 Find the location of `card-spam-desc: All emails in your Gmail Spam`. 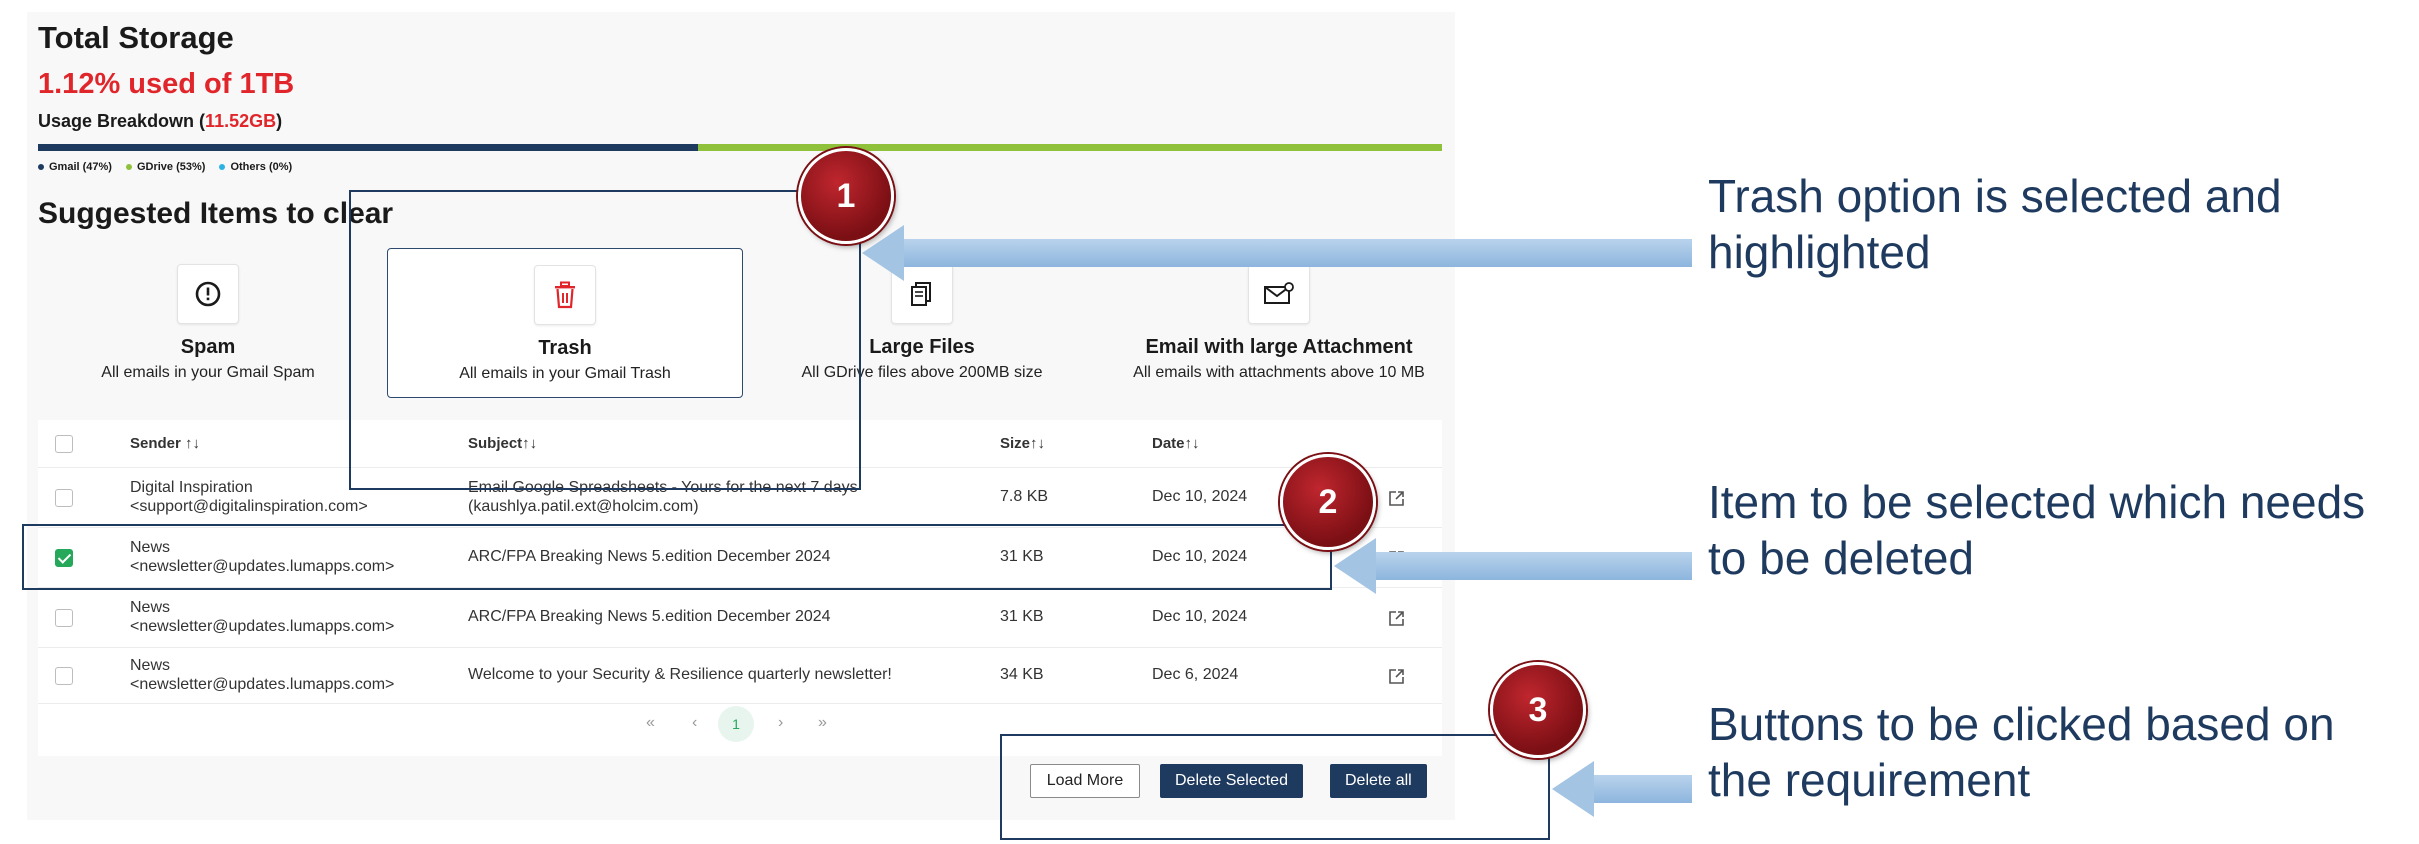

card-spam-desc: All emails in your Gmail Spam is located at coordinates (208, 372).